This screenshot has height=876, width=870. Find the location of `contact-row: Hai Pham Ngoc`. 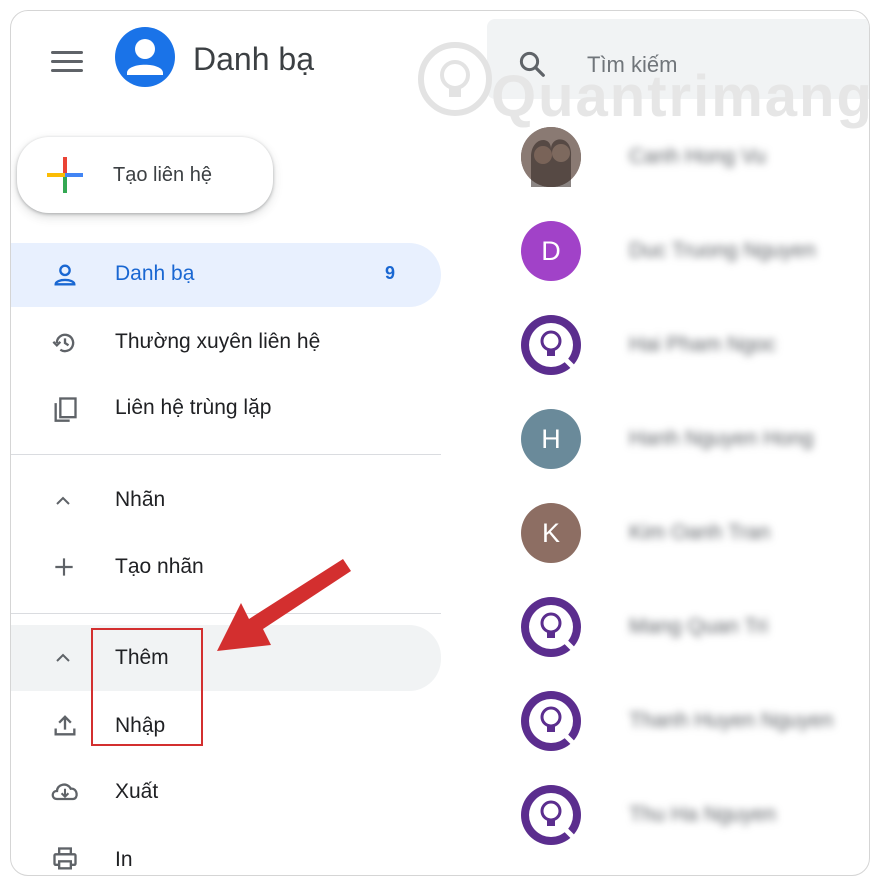

contact-row: Hai Pham Ngoc is located at coordinates (685, 345).